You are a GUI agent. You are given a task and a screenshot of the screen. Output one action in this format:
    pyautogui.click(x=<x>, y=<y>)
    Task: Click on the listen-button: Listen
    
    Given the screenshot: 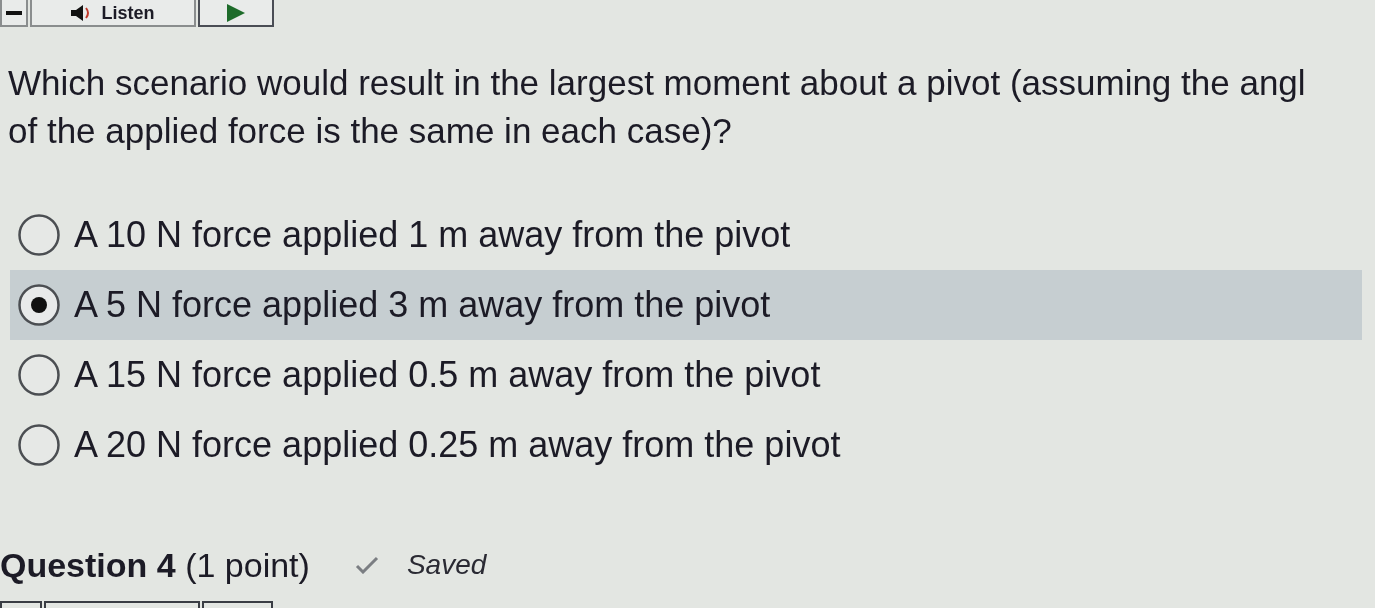 What is the action you would take?
    pyautogui.click(x=113, y=13)
    